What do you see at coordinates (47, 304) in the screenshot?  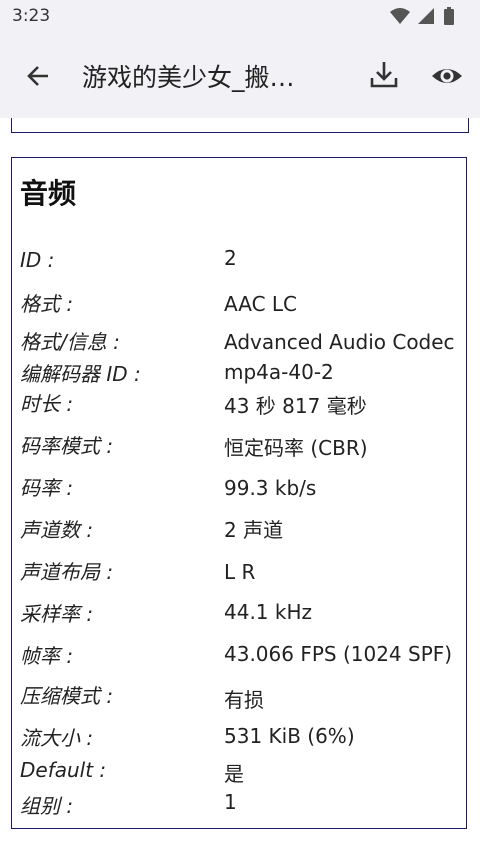 I see `row-label: 格式 :` at bounding box center [47, 304].